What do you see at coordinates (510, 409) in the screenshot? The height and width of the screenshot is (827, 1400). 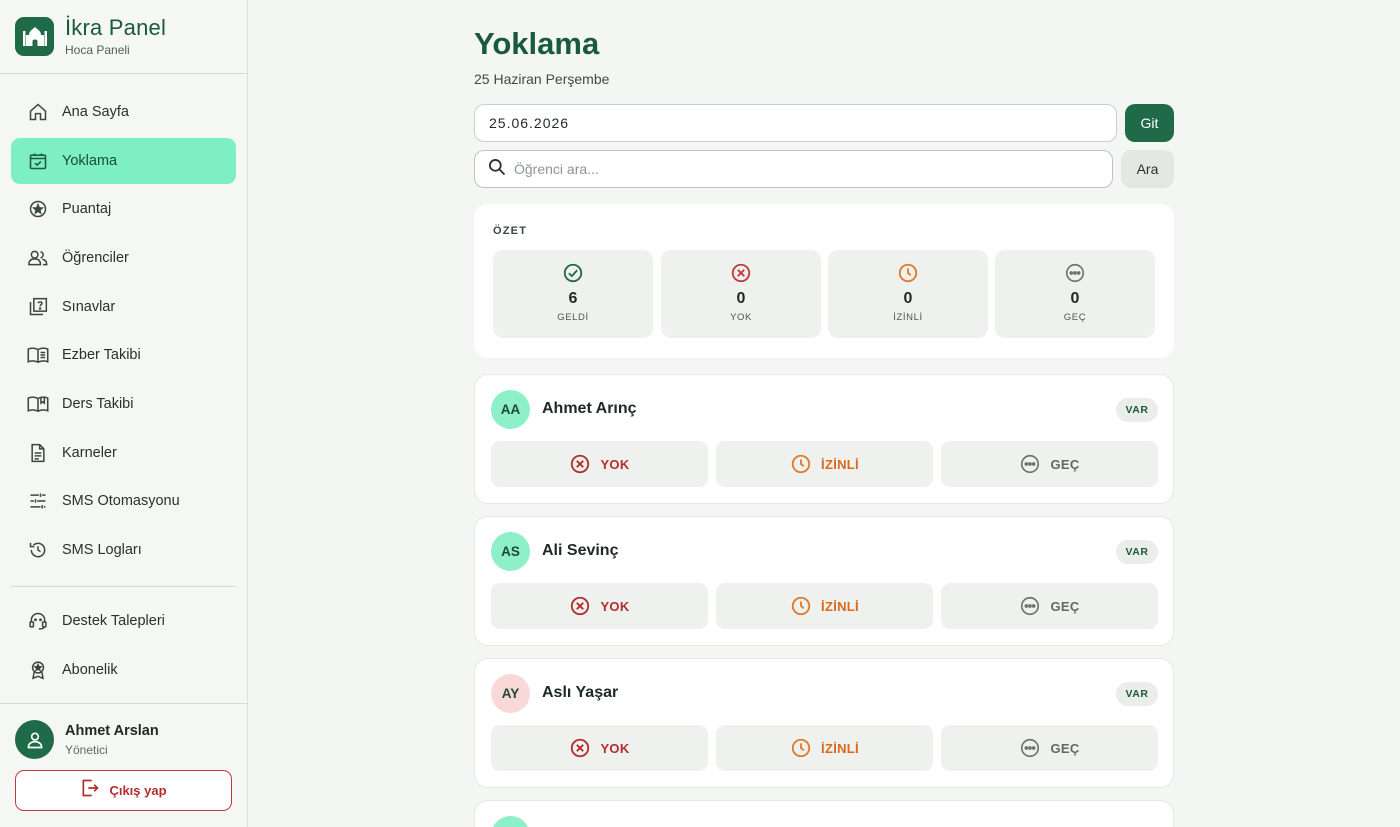 I see `student-avatar: AA` at bounding box center [510, 409].